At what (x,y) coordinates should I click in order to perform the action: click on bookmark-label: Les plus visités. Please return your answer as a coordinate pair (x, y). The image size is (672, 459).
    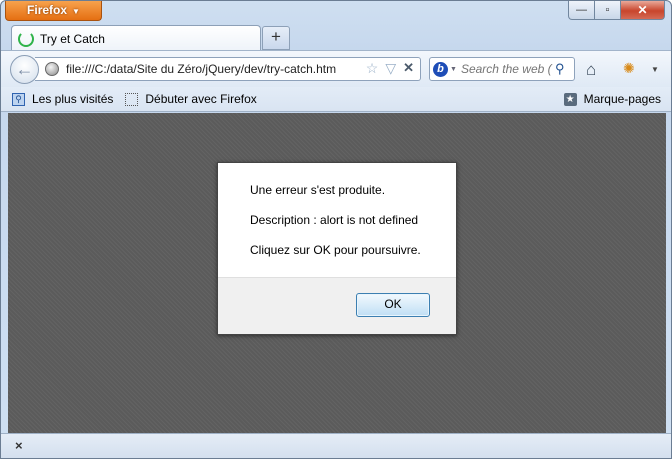
    Looking at the image, I should click on (73, 99).